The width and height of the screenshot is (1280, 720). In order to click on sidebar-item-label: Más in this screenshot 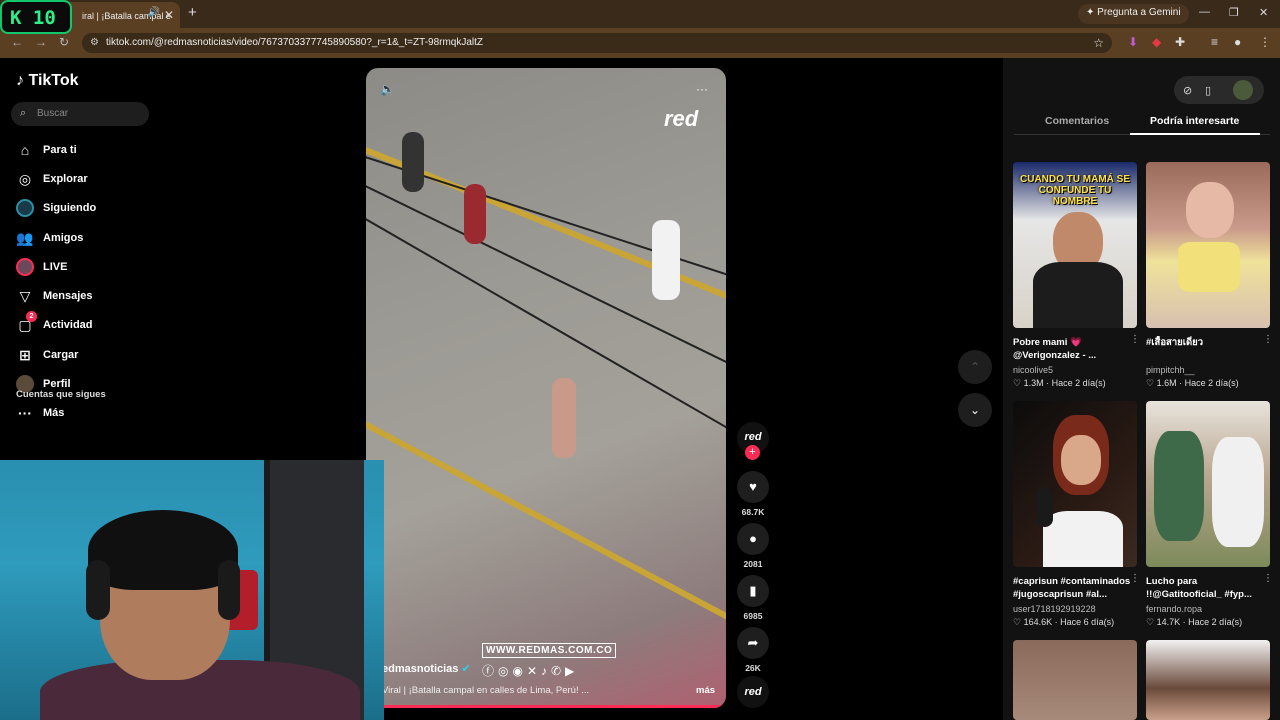, I will do `click(54, 413)`.